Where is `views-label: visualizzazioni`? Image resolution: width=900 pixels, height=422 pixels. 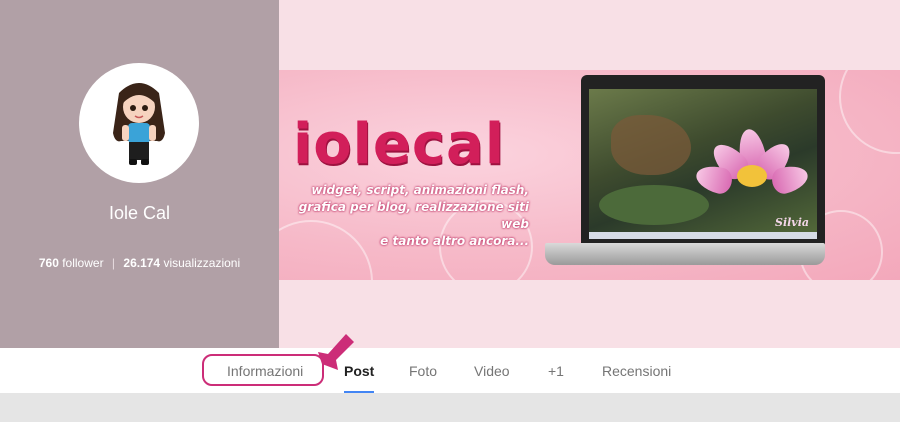 views-label: visualizzazioni is located at coordinates (202, 263).